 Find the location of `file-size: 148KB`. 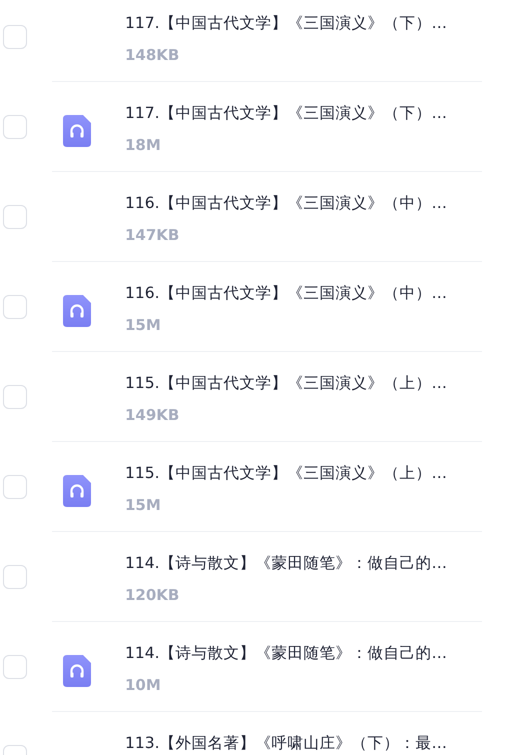

file-size: 148KB is located at coordinates (152, 54).